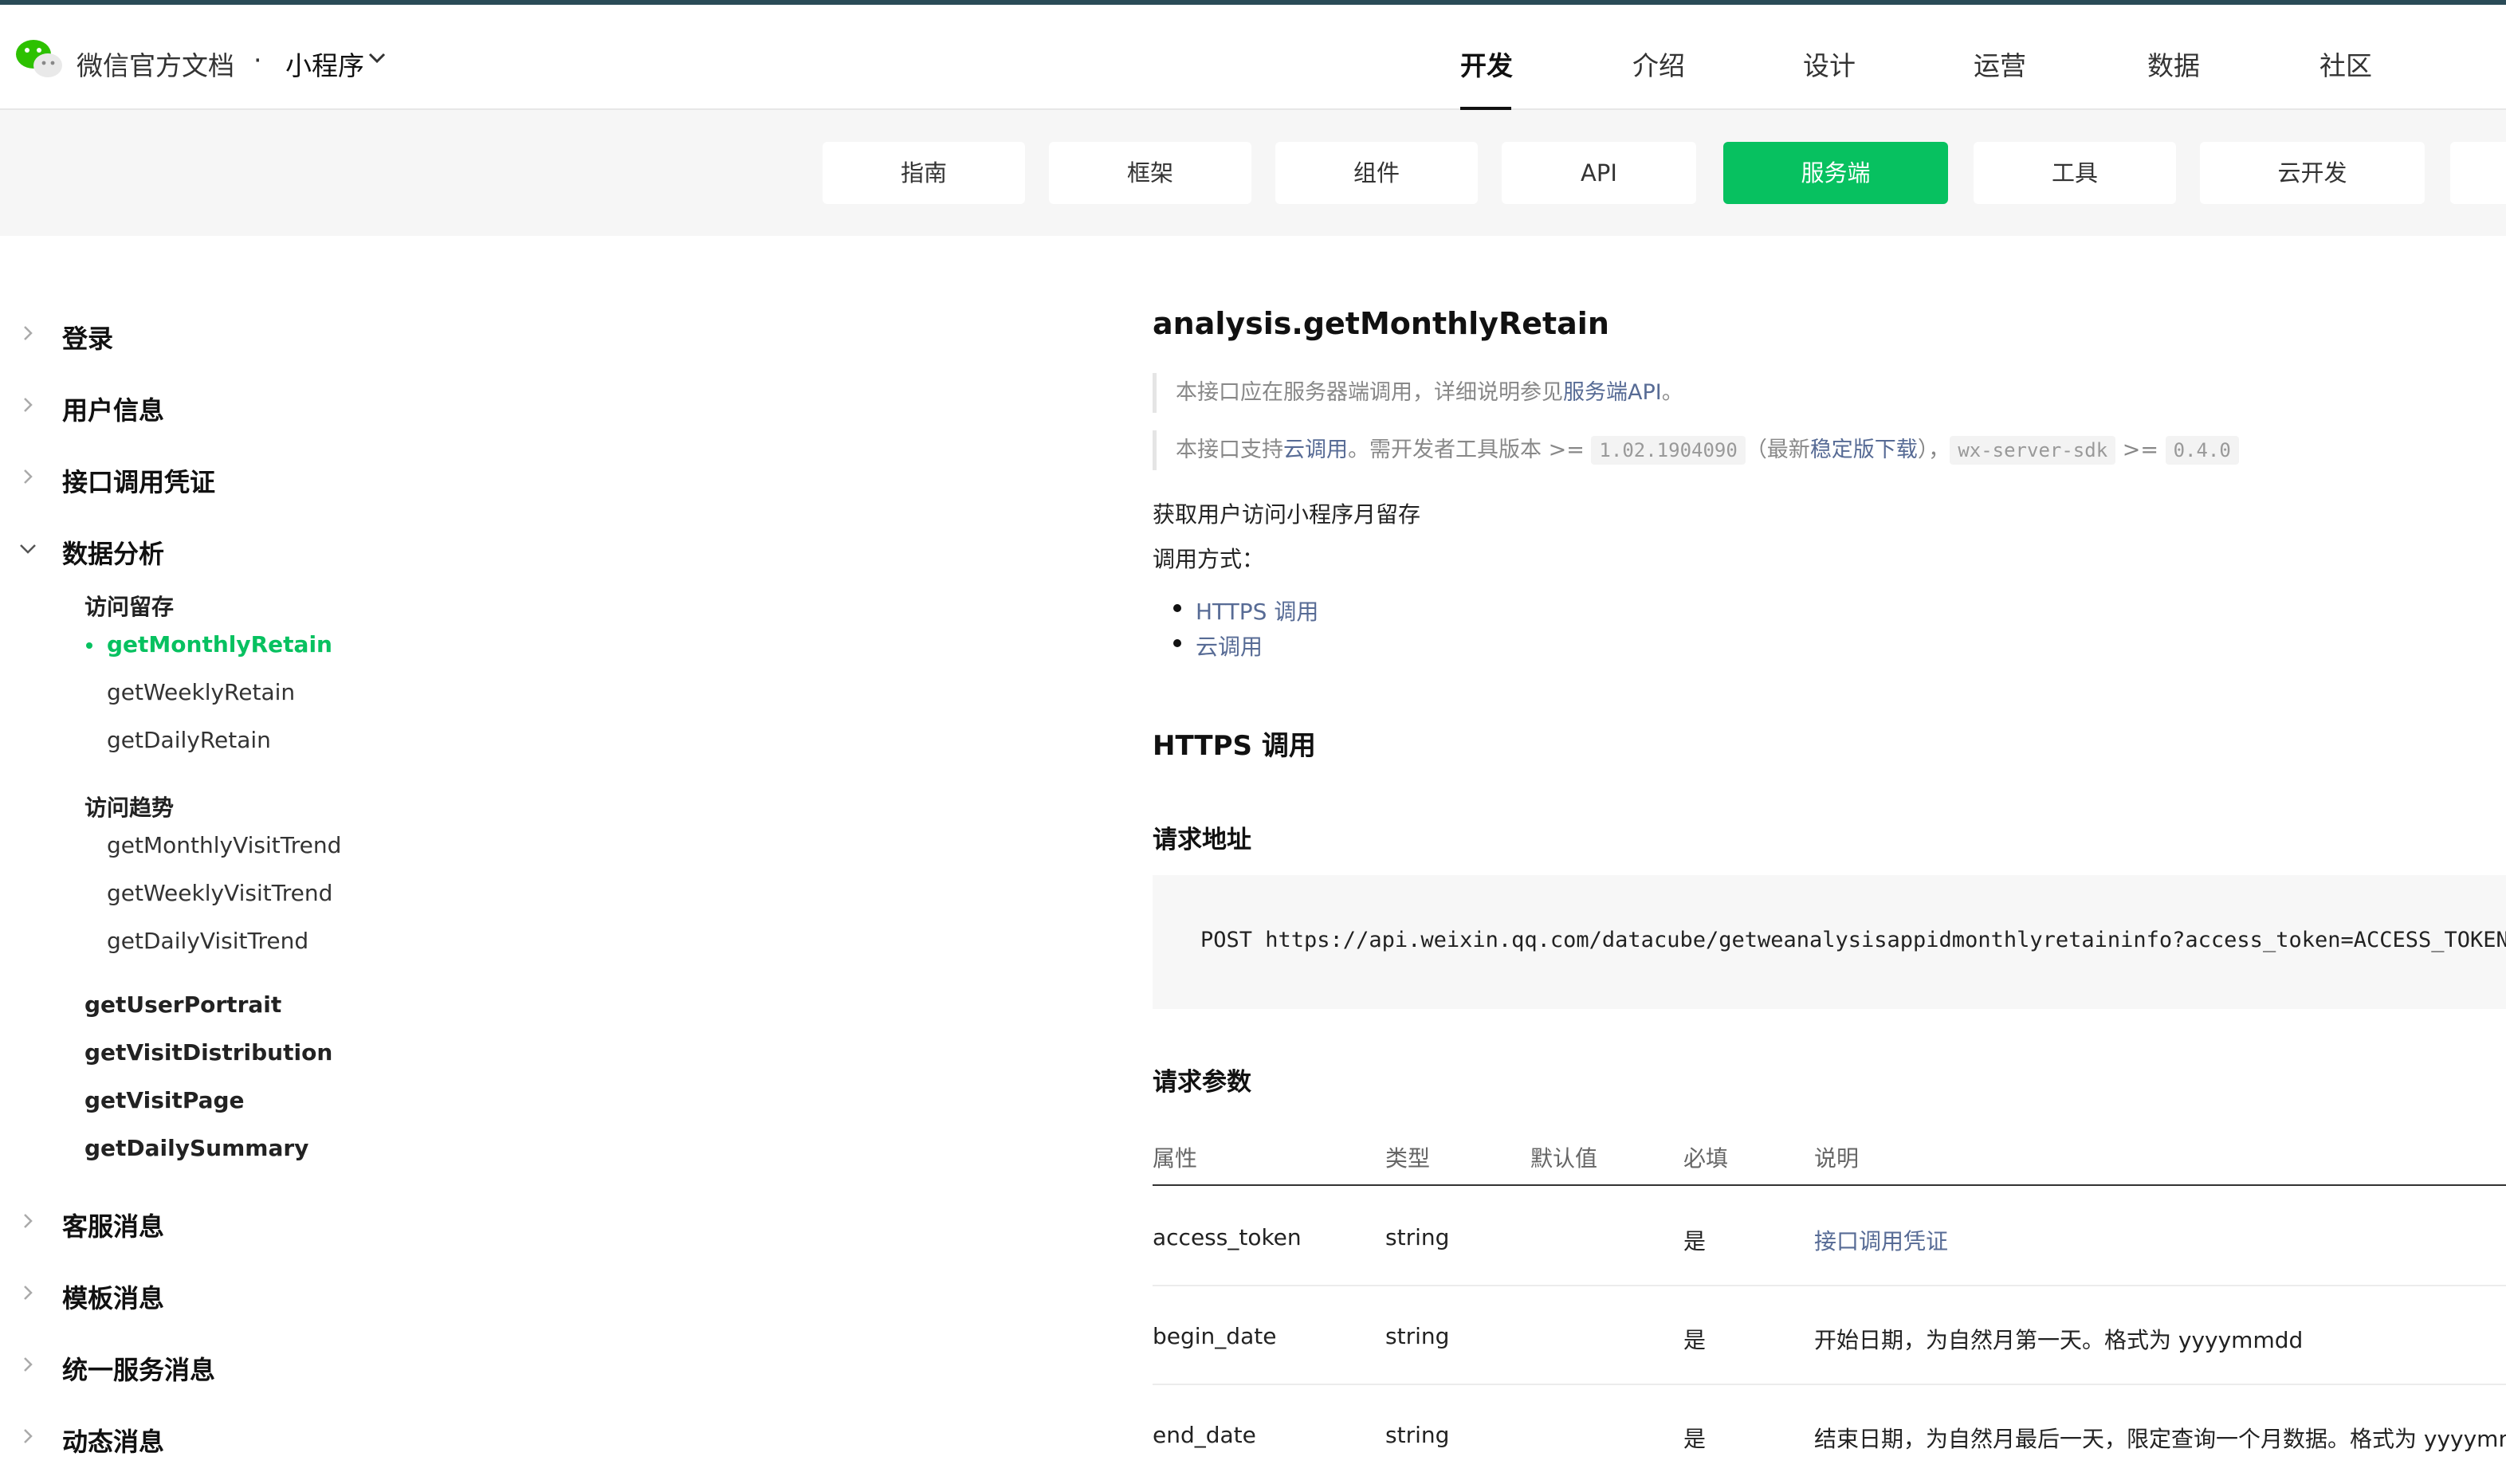  I want to click on call-method-label: 调用方式：, so click(1209, 559).